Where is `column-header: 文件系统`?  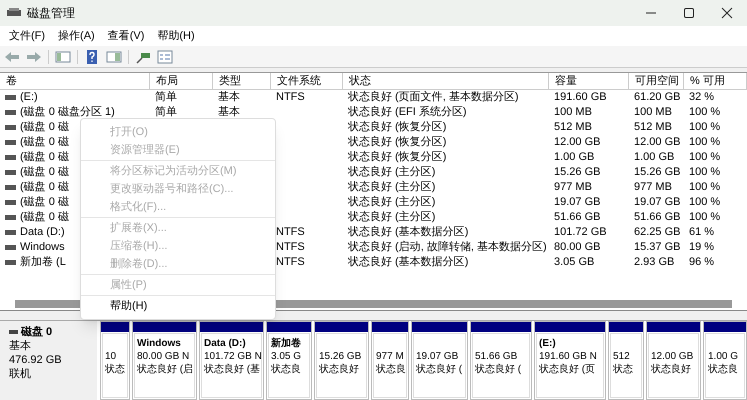
column-header: 文件系统 is located at coordinates (307, 81).